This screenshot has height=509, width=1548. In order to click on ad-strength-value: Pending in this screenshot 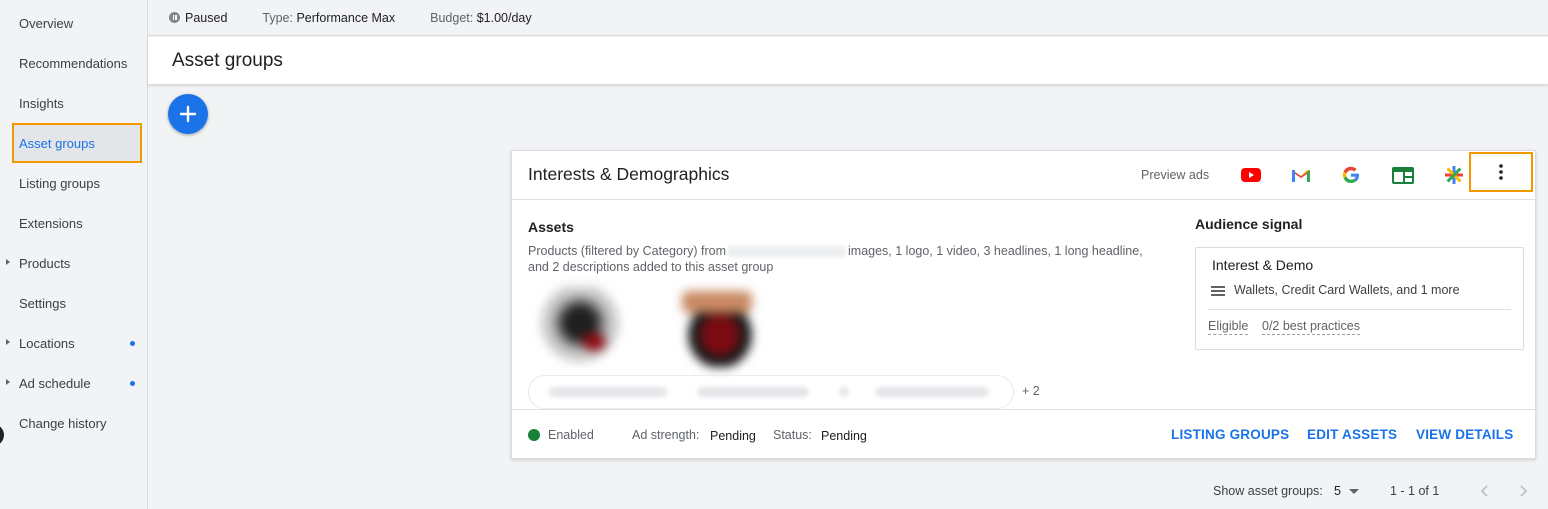, I will do `click(733, 436)`.